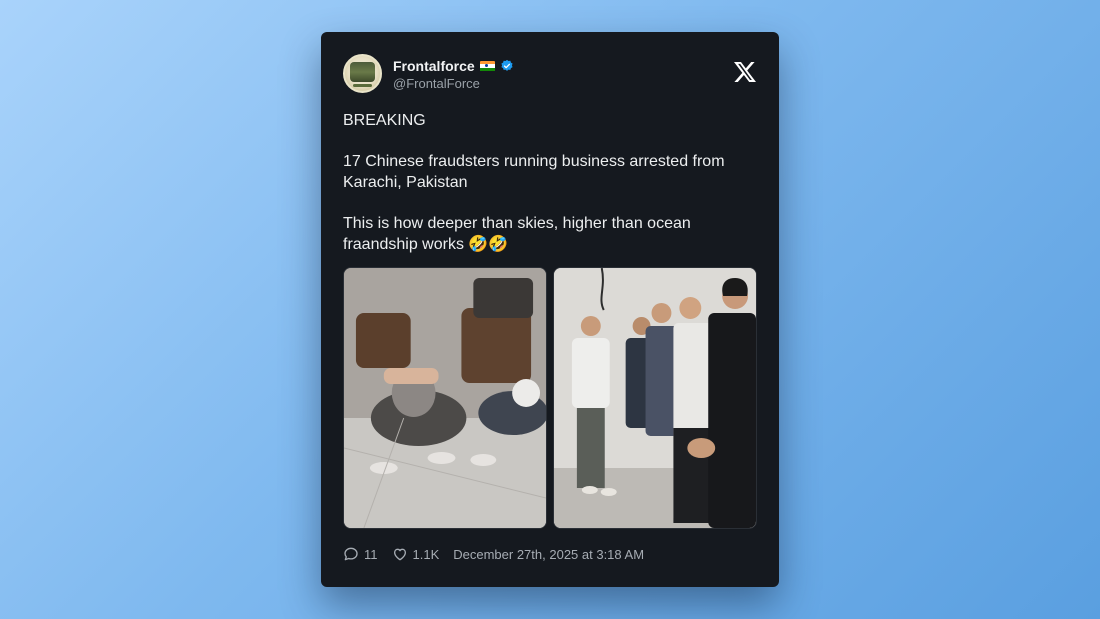  I want to click on reply-stat: 11, so click(360, 554).